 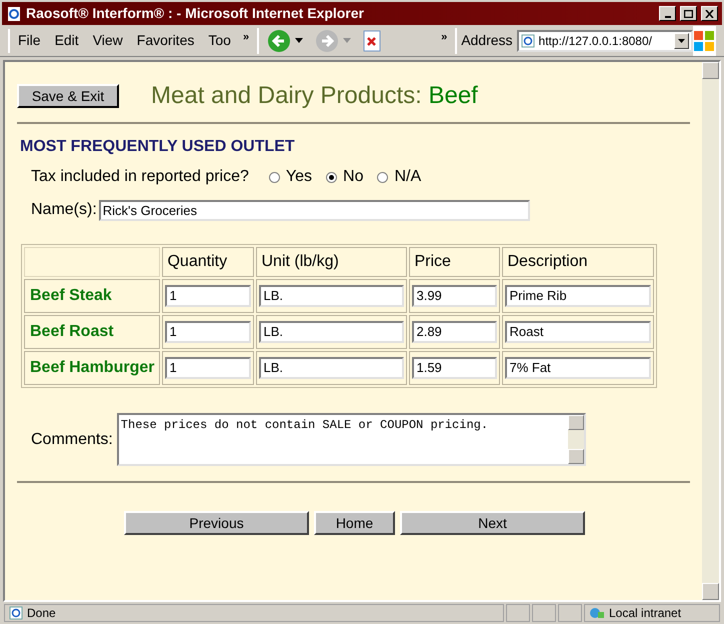 I want to click on menu-item: View, so click(x=107, y=40).